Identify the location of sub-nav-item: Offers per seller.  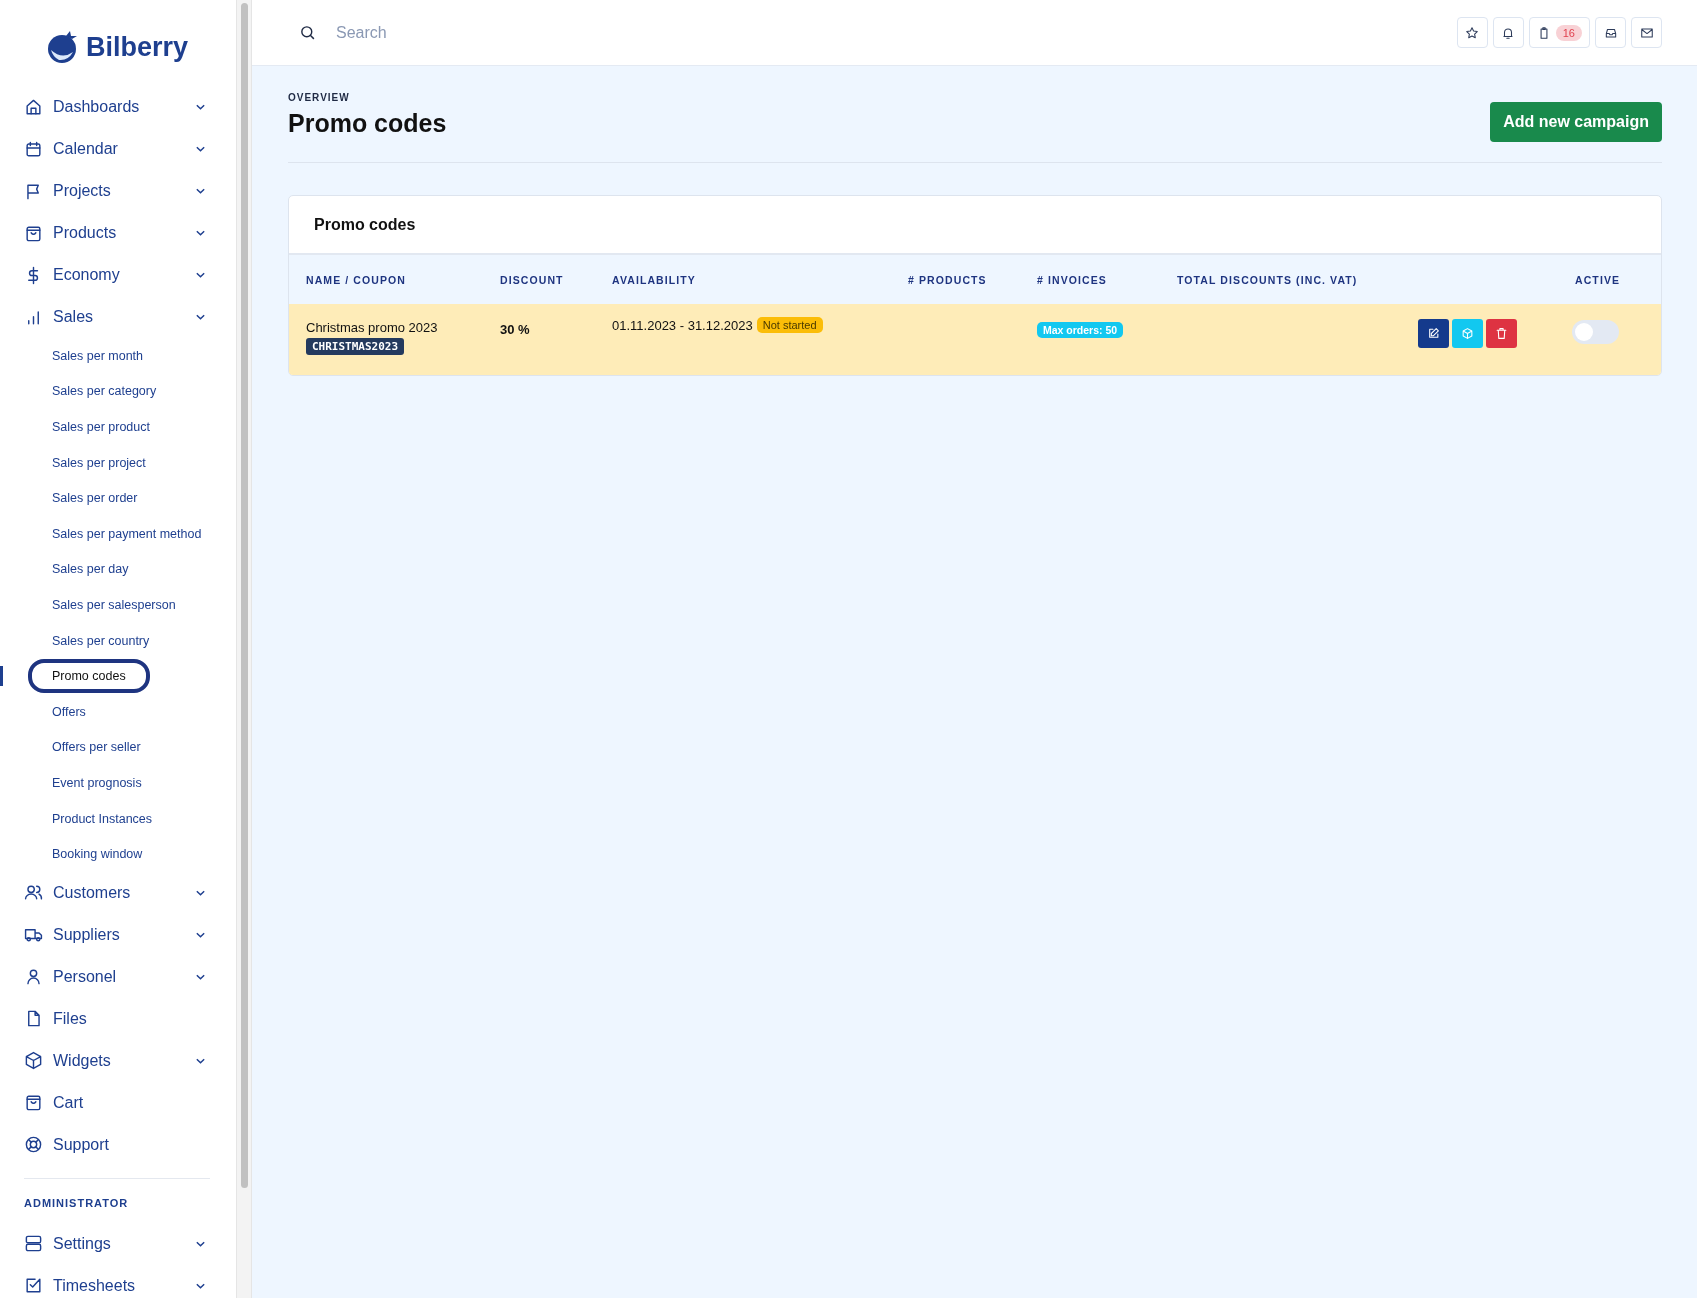
(96, 747).